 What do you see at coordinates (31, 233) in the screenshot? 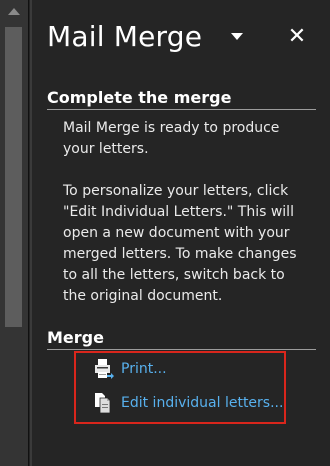
I see `pane-divider` at bounding box center [31, 233].